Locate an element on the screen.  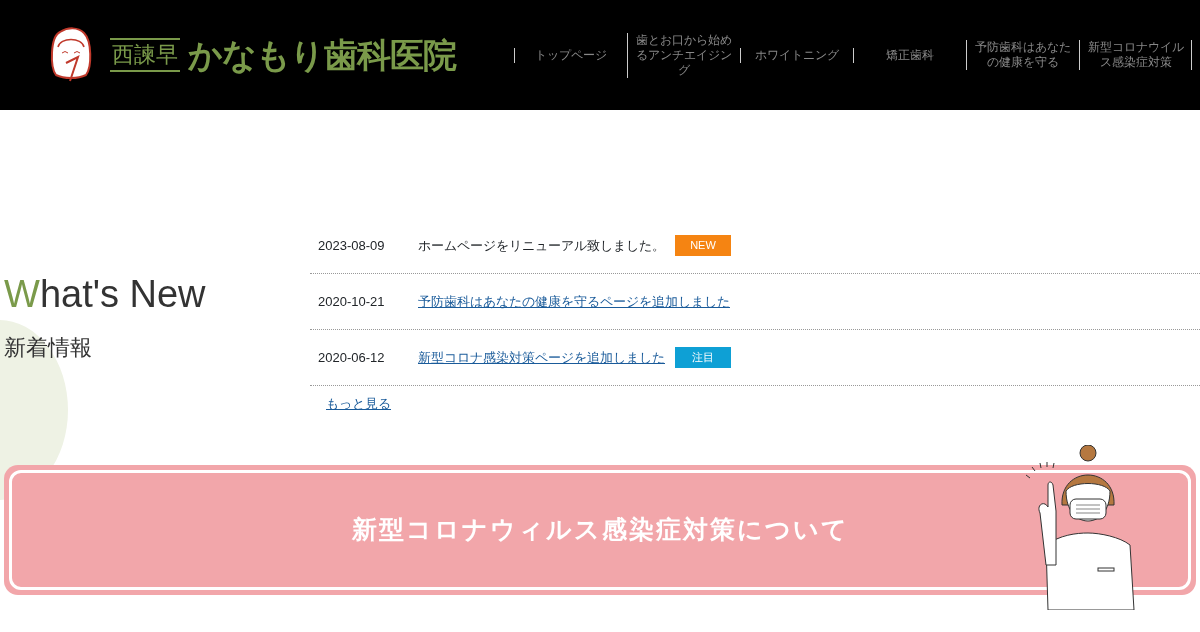
nav-link: 矯正歯科 is located at coordinates (909, 55).